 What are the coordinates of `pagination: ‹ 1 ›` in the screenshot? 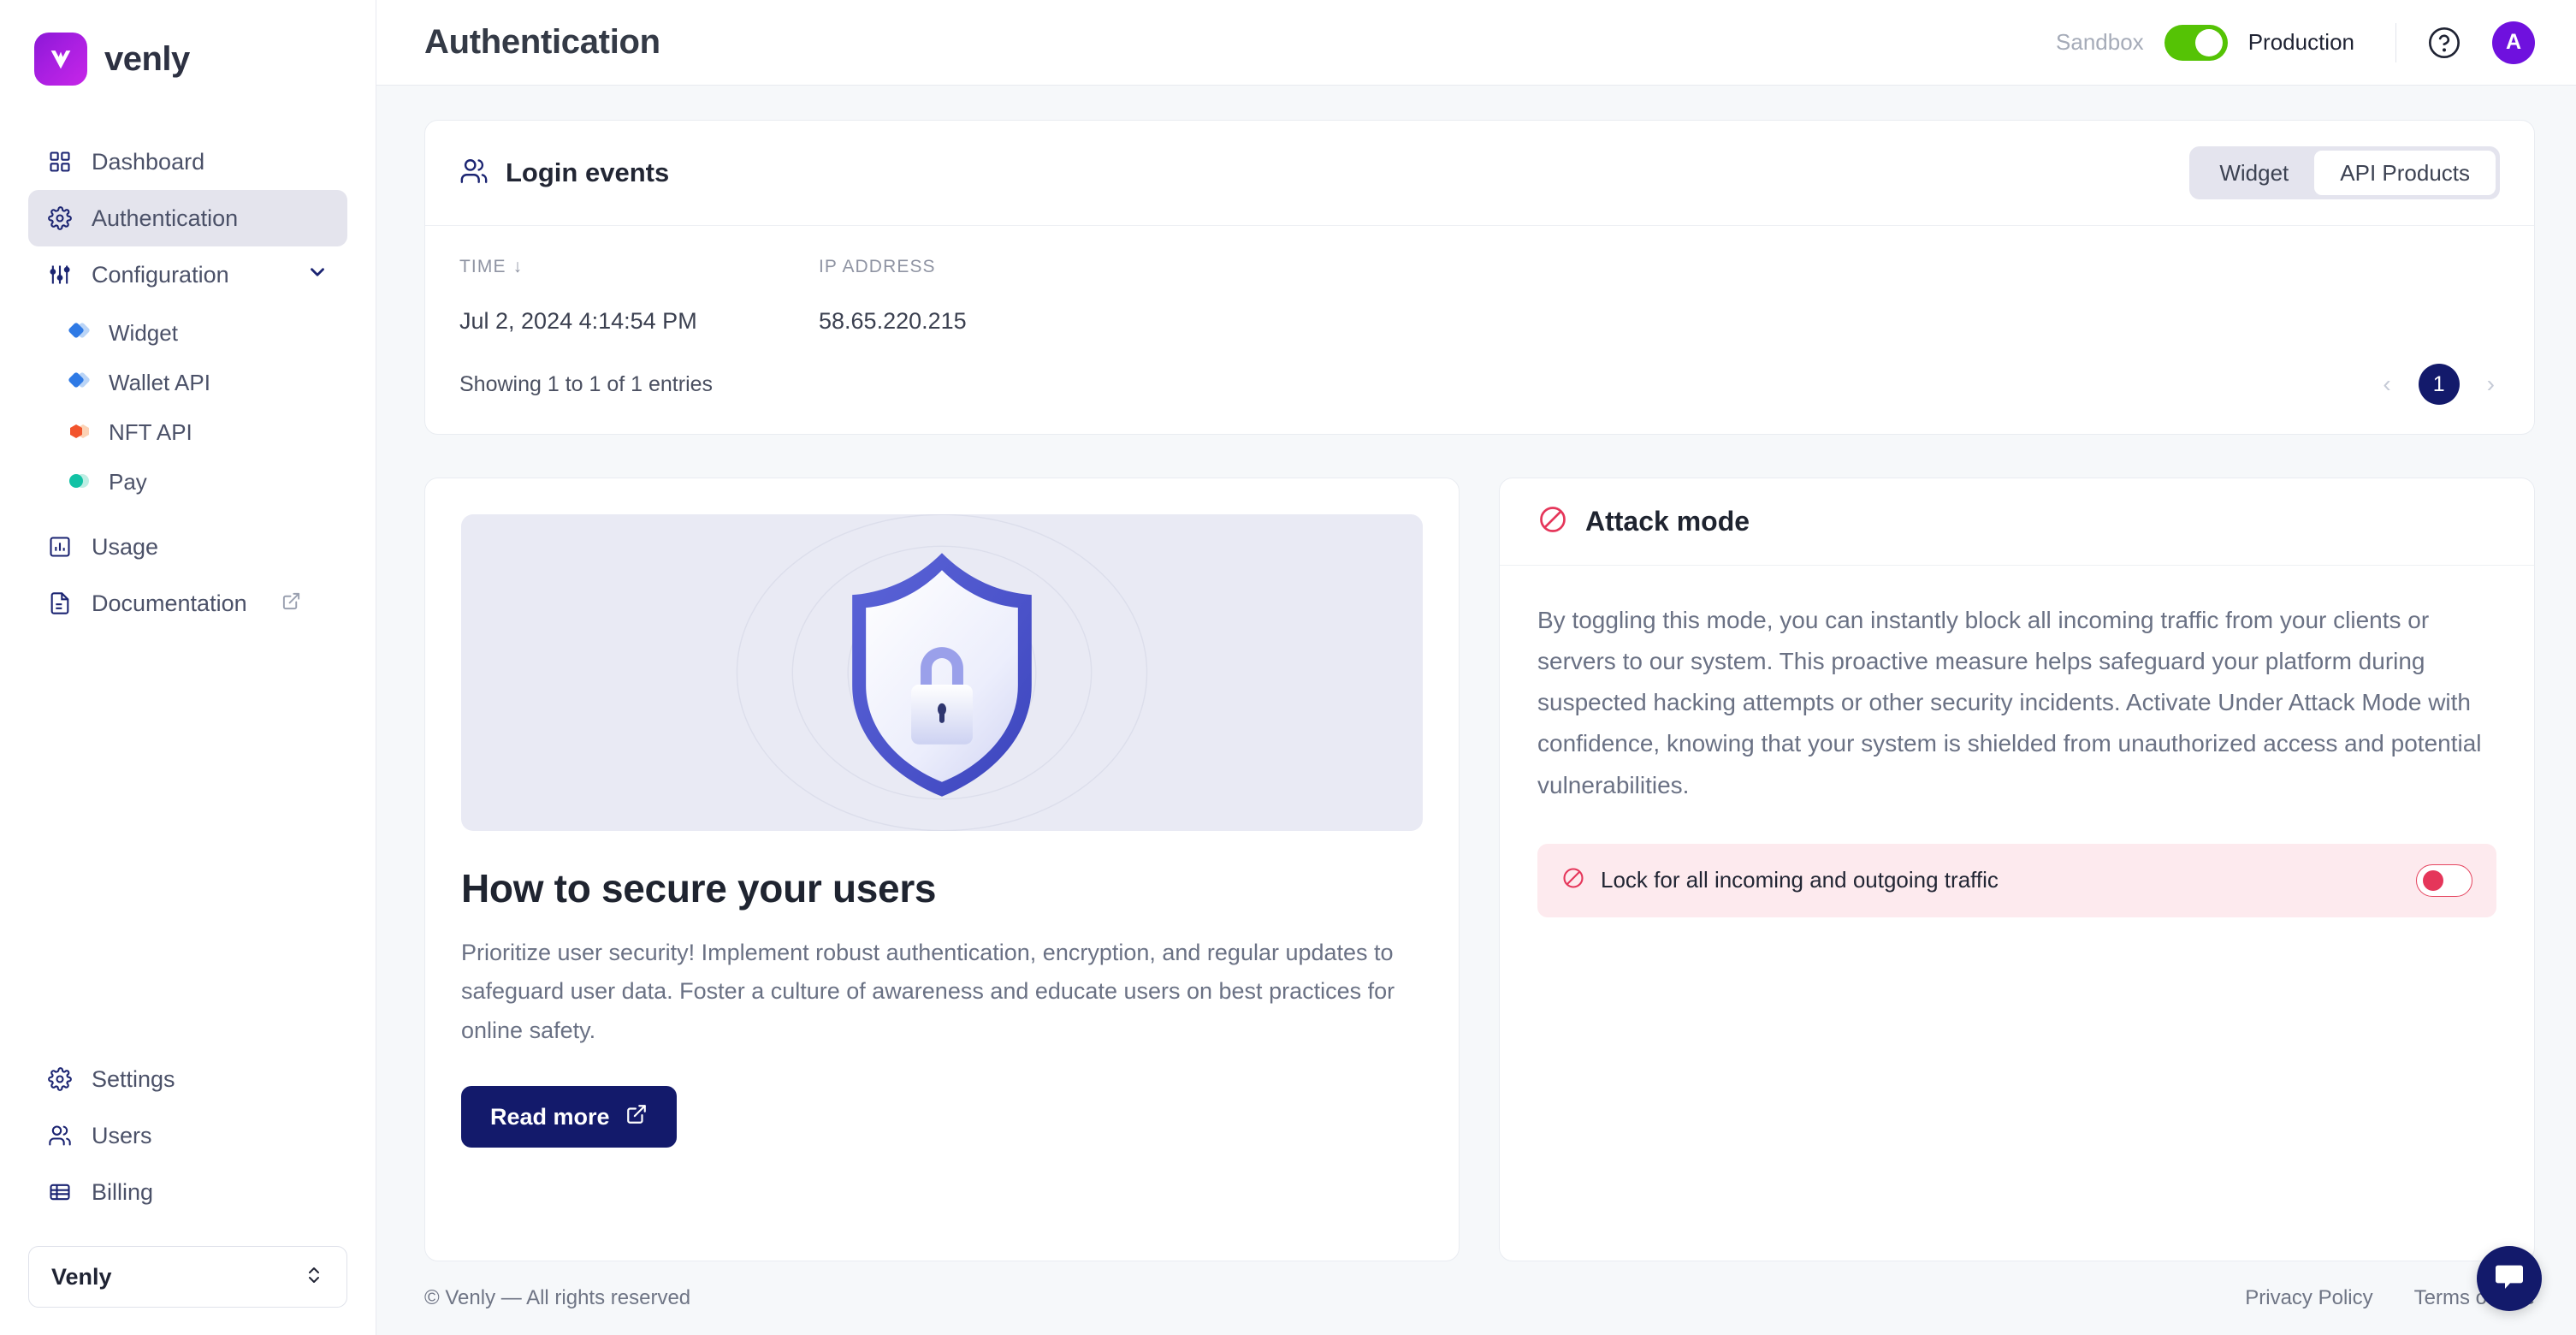 It's located at (2439, 384).